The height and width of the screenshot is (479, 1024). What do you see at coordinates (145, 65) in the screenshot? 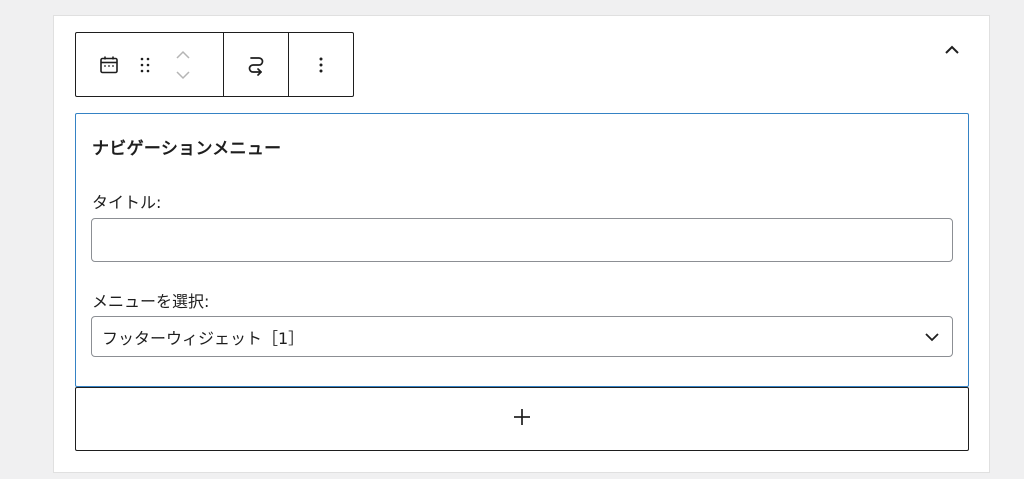
I see `drag-handle-icon` at bounding box center [145, 65].